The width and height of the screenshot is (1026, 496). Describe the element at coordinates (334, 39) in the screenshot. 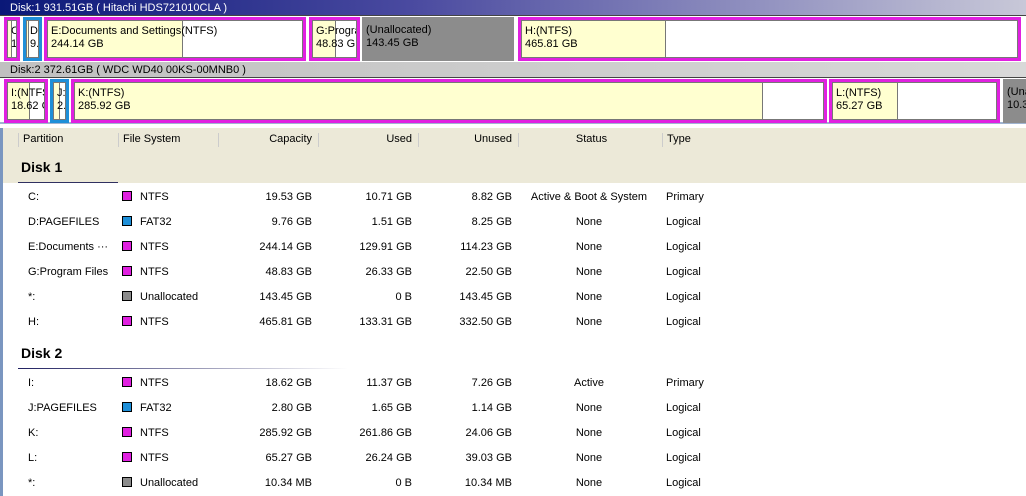

I see `partition-block: G:Program Files48.83 GB` at that location.